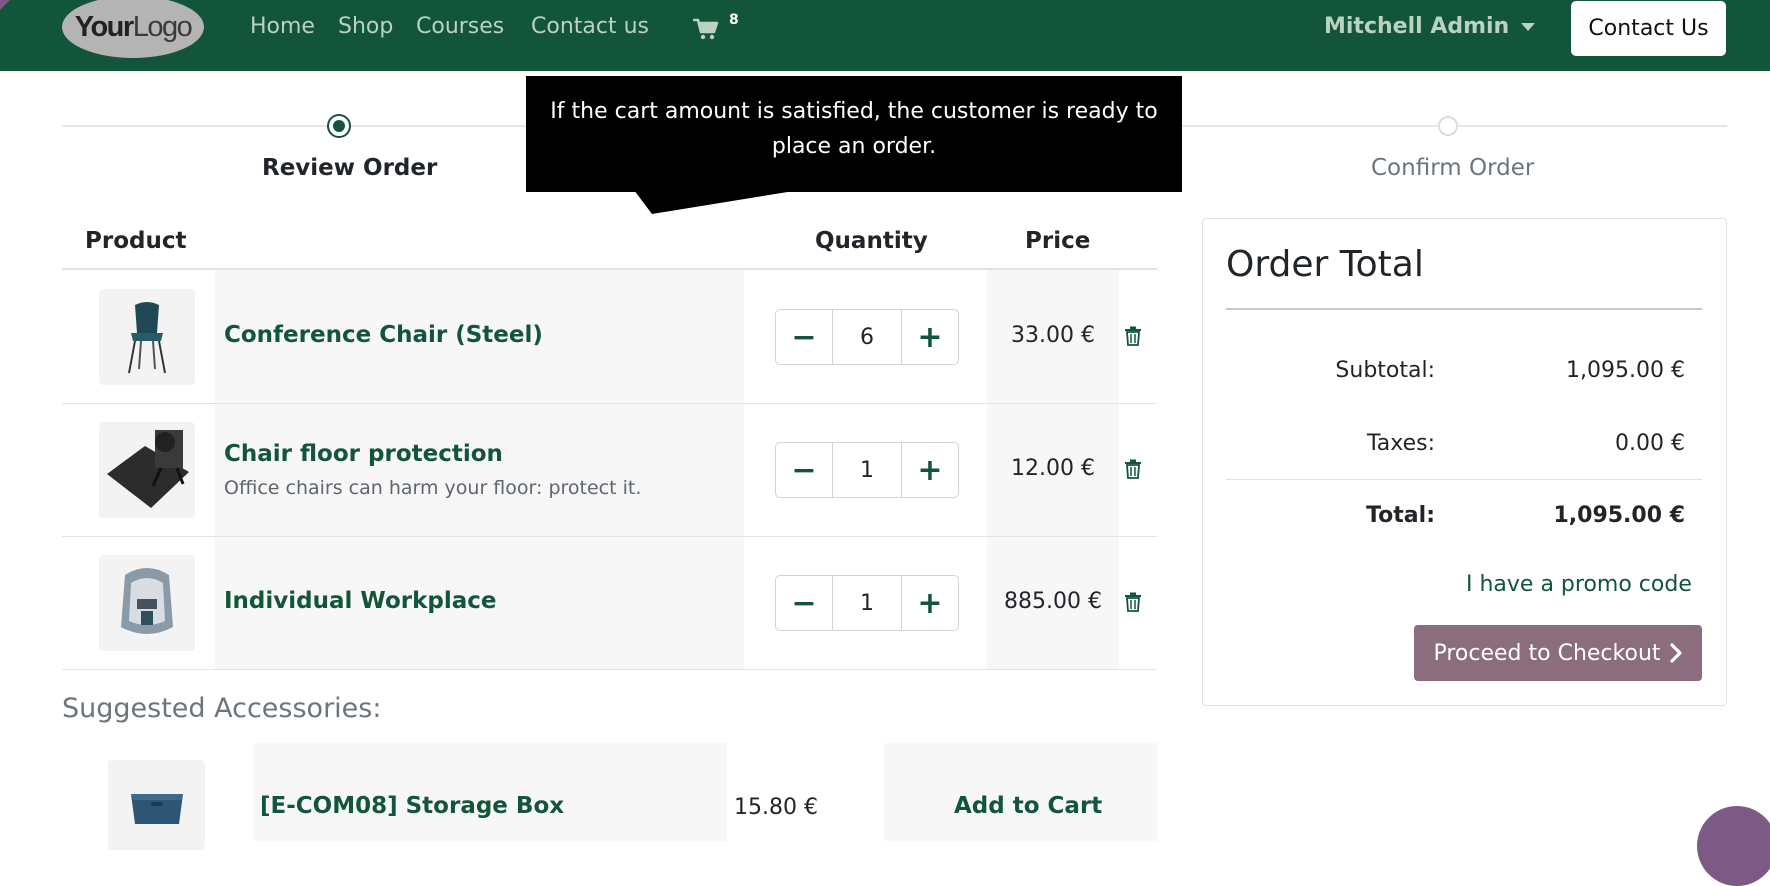 The width and height of the screenshot is (1770, 886). What do you see at coordinates (365, 26) in the screenshot?
I see `nav-link-shop: Shop` at bounding box center [365, 26].